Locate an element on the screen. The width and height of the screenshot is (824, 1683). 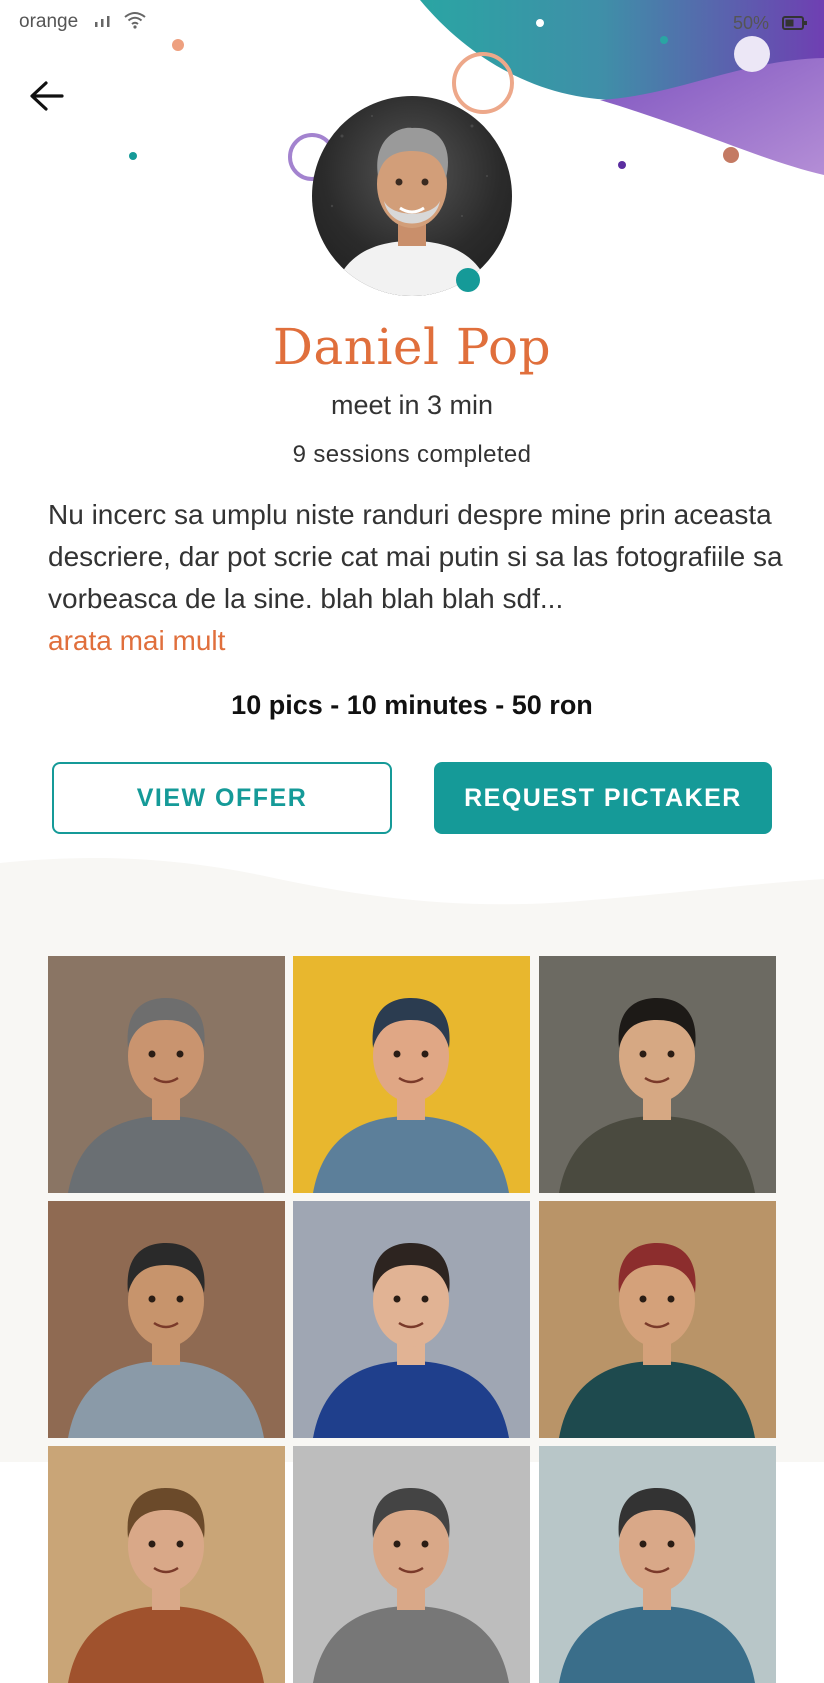
battery-icon is located at coordinates (794, 23).